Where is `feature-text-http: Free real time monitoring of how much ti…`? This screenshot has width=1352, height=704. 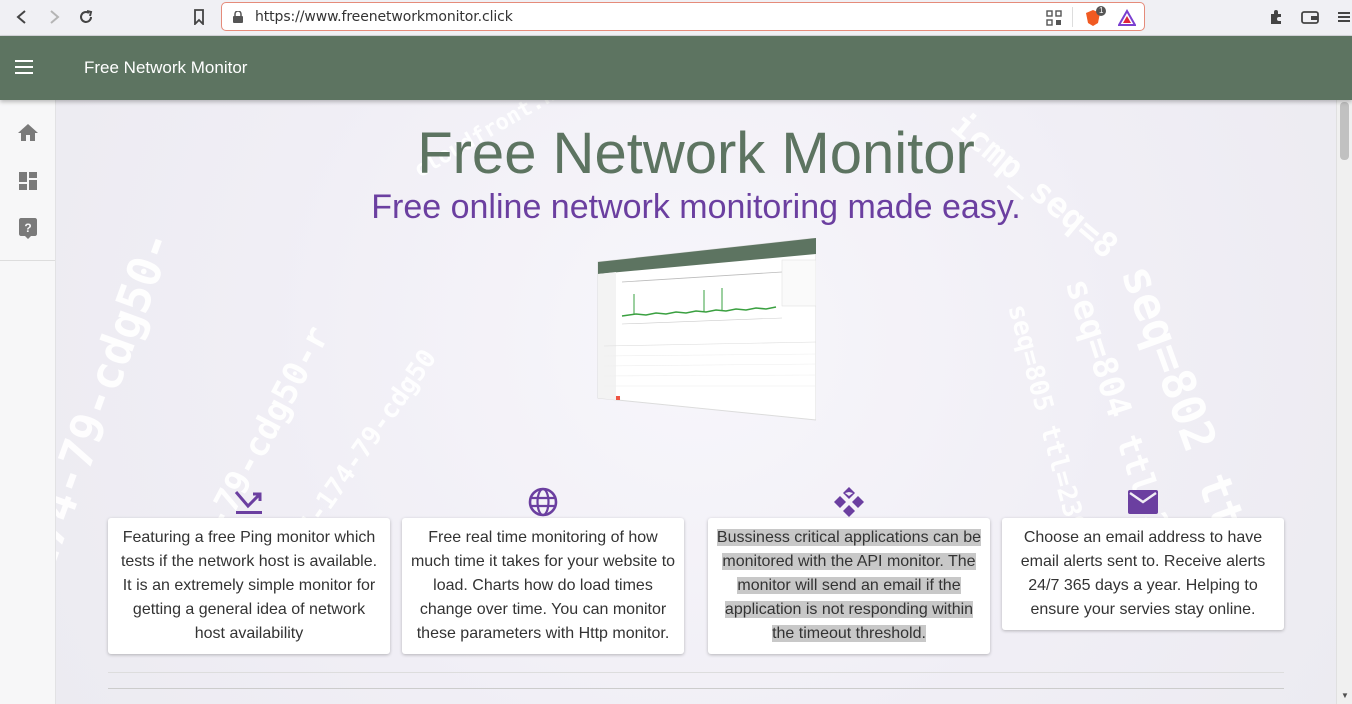 feature-text-http: Free real time monitoring of how much ti… is located at coordinates (543, 585).